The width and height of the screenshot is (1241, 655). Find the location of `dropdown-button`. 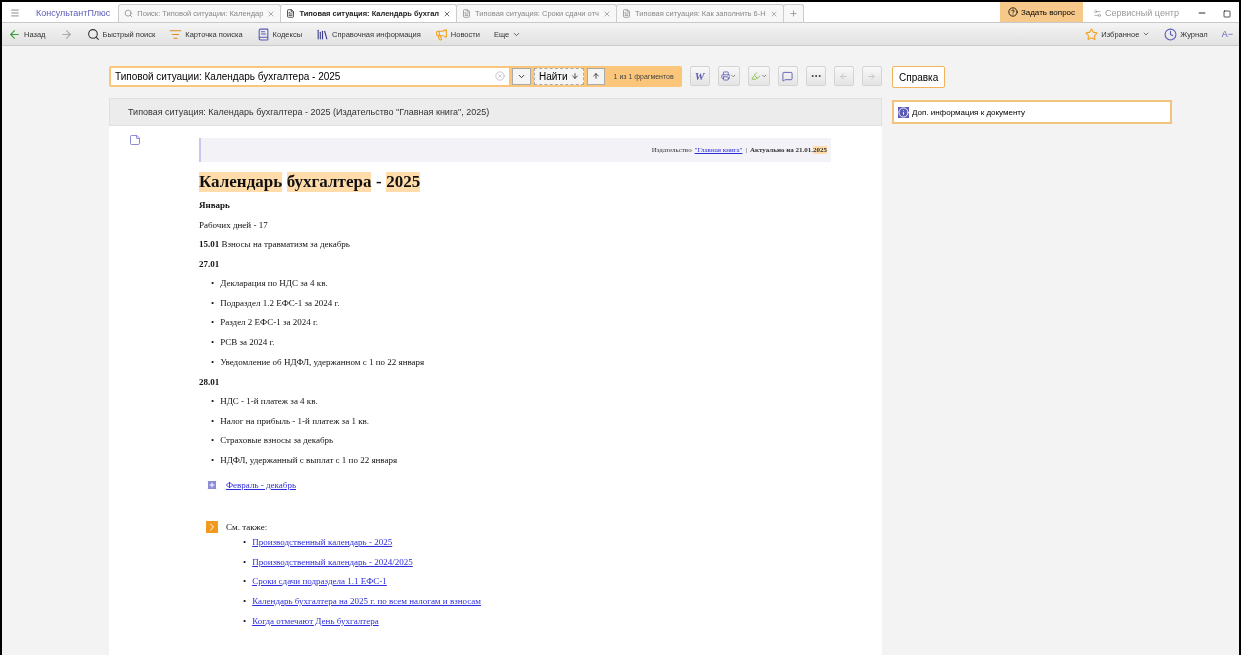

dropdown-button is located at coordinates (521, 76).